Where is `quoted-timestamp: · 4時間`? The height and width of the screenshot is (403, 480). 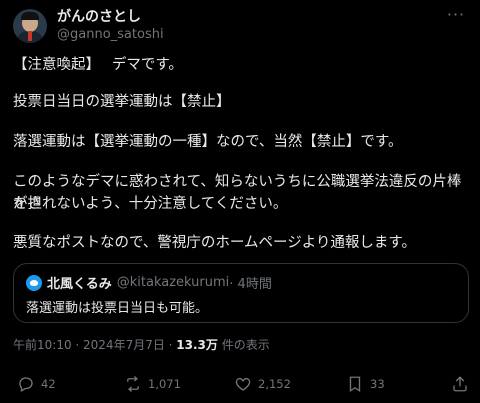
quoted-timestamp: · 4時間 is located at coordinates (250, 284).